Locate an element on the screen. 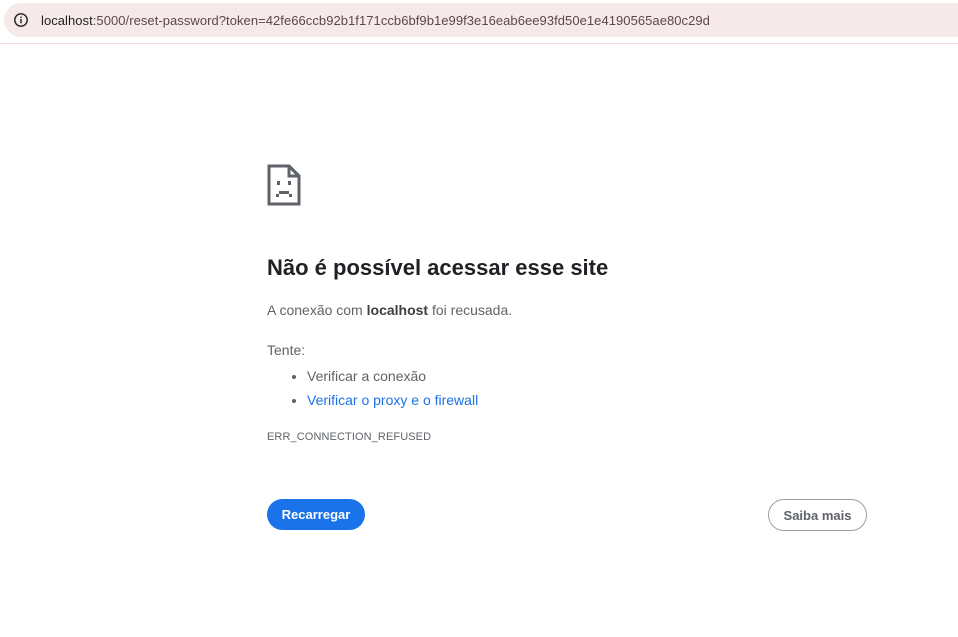 The image size is (958, 637). desc-prefix: A conexão com is located at coordinates (317, 310).